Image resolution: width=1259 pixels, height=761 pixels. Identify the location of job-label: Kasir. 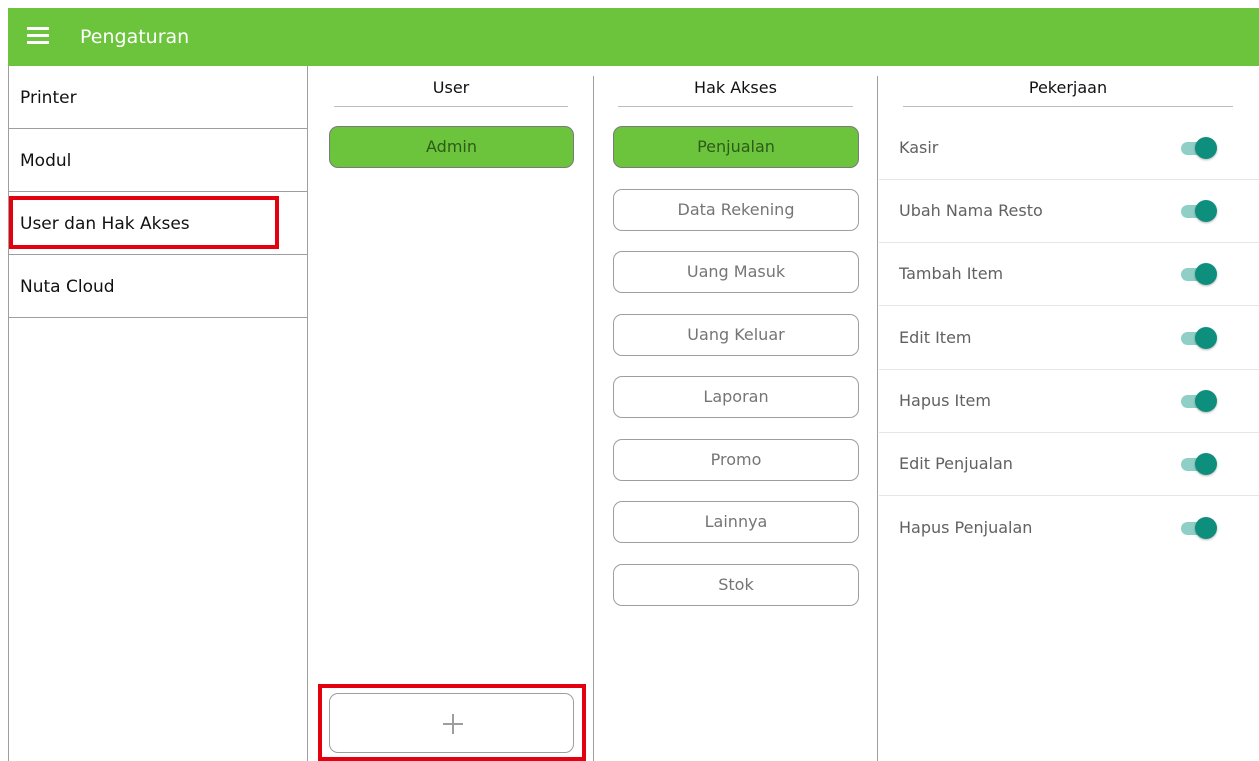
(919, 147).